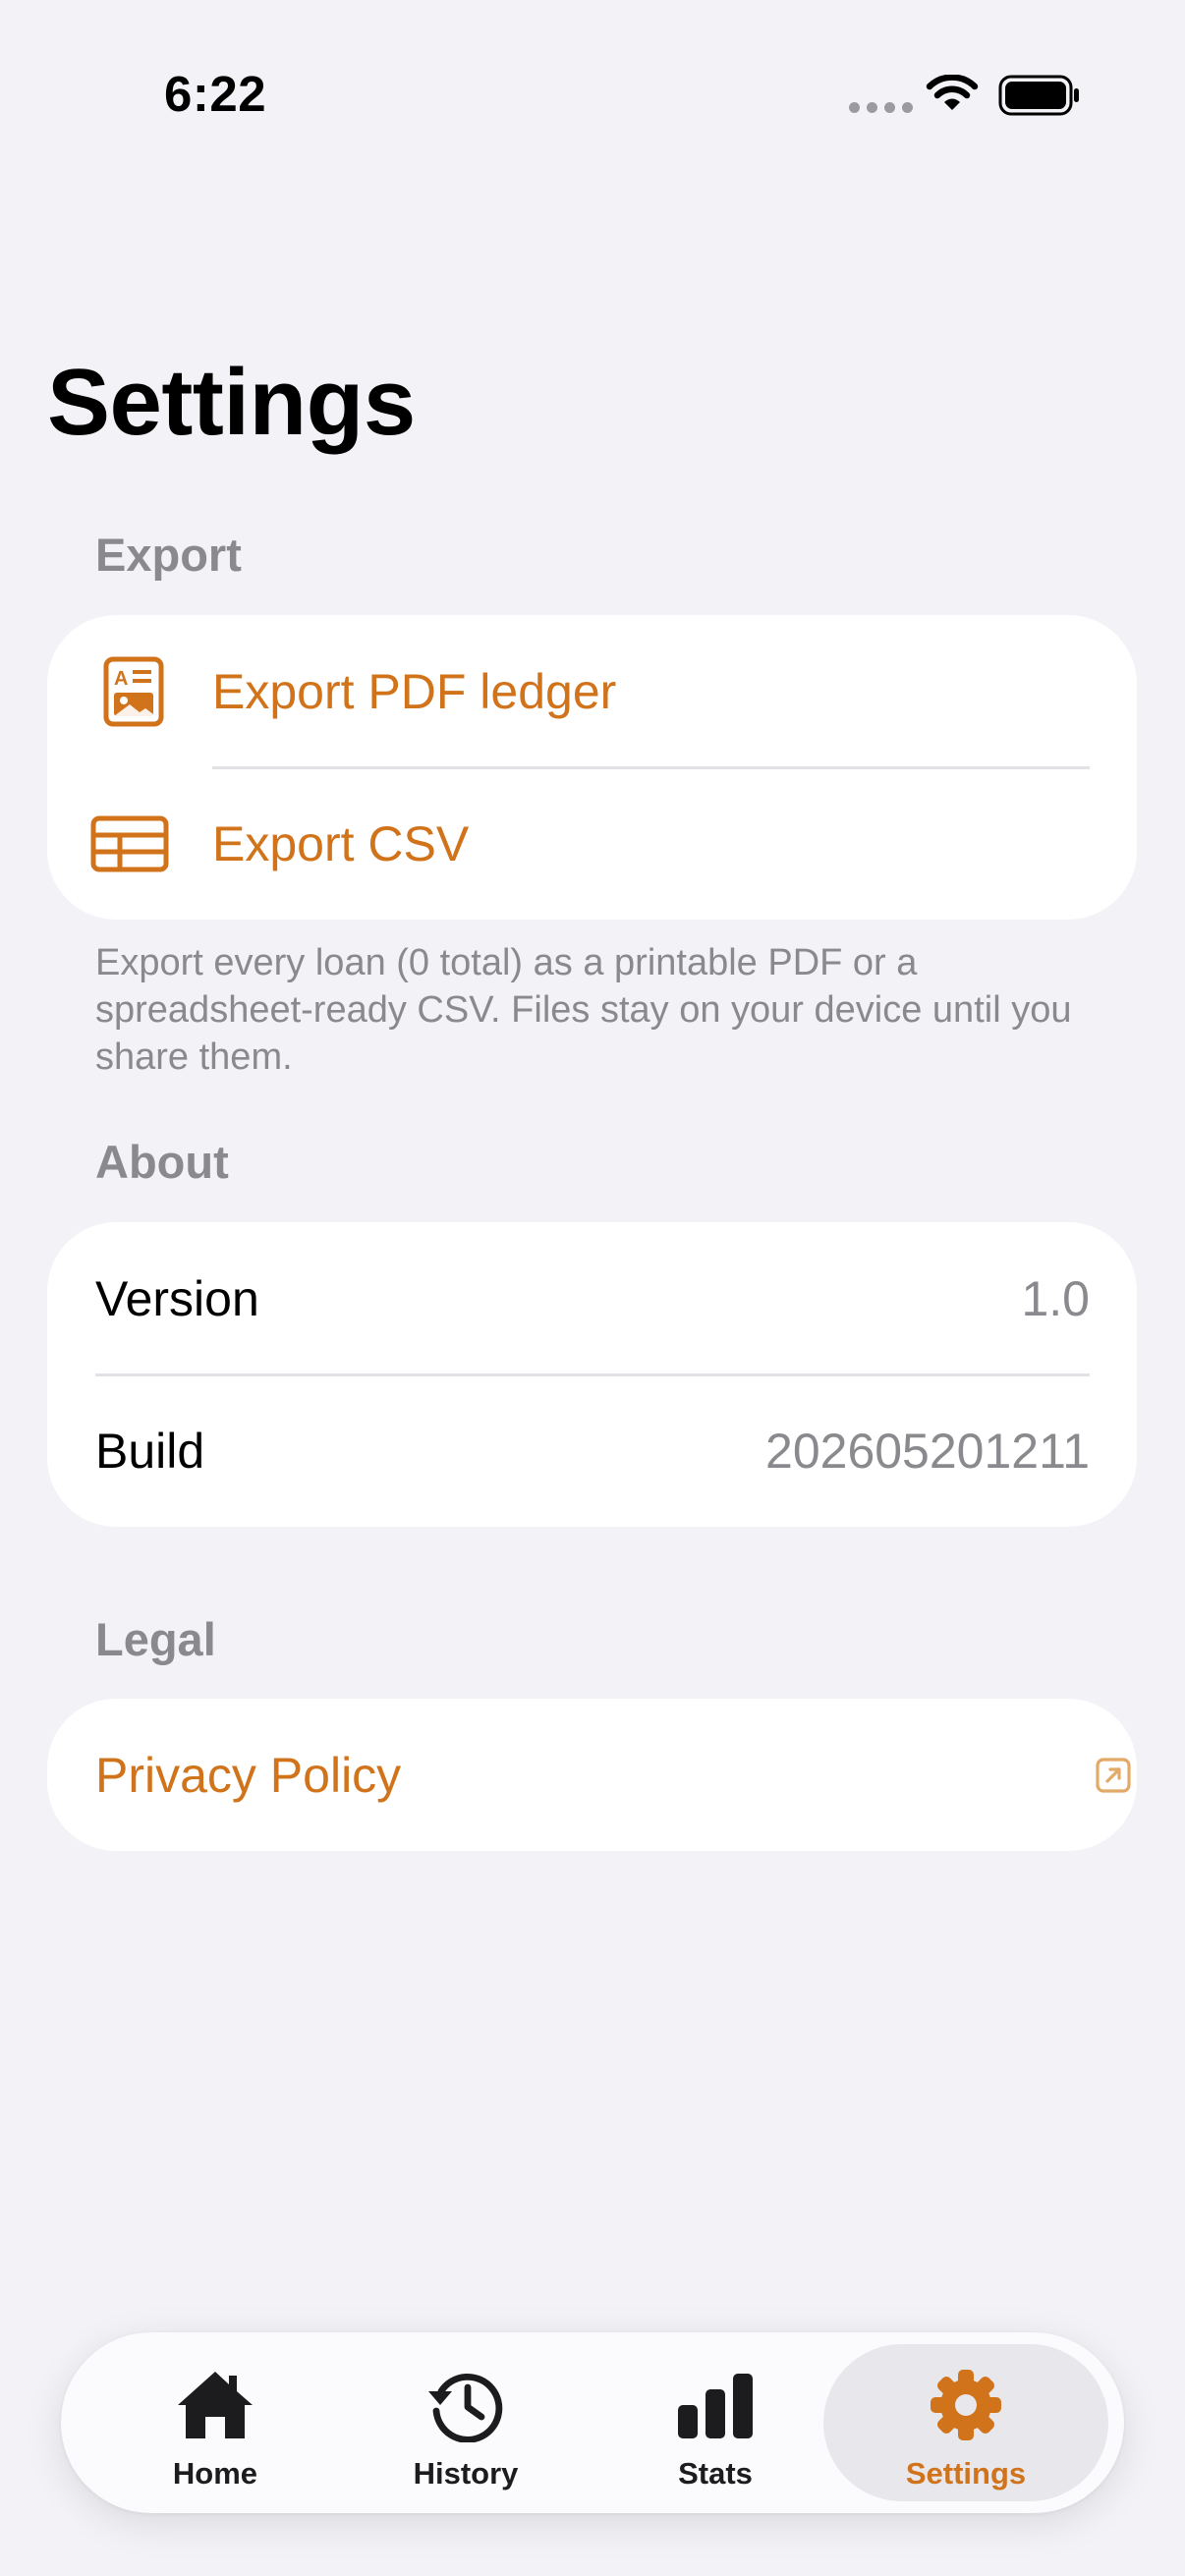 The width and height of the screenshot is (1185, 2576). Describe the element at coordinates (466, 2407) in the screenshot. I see `clock-arrow-icon` at that location.